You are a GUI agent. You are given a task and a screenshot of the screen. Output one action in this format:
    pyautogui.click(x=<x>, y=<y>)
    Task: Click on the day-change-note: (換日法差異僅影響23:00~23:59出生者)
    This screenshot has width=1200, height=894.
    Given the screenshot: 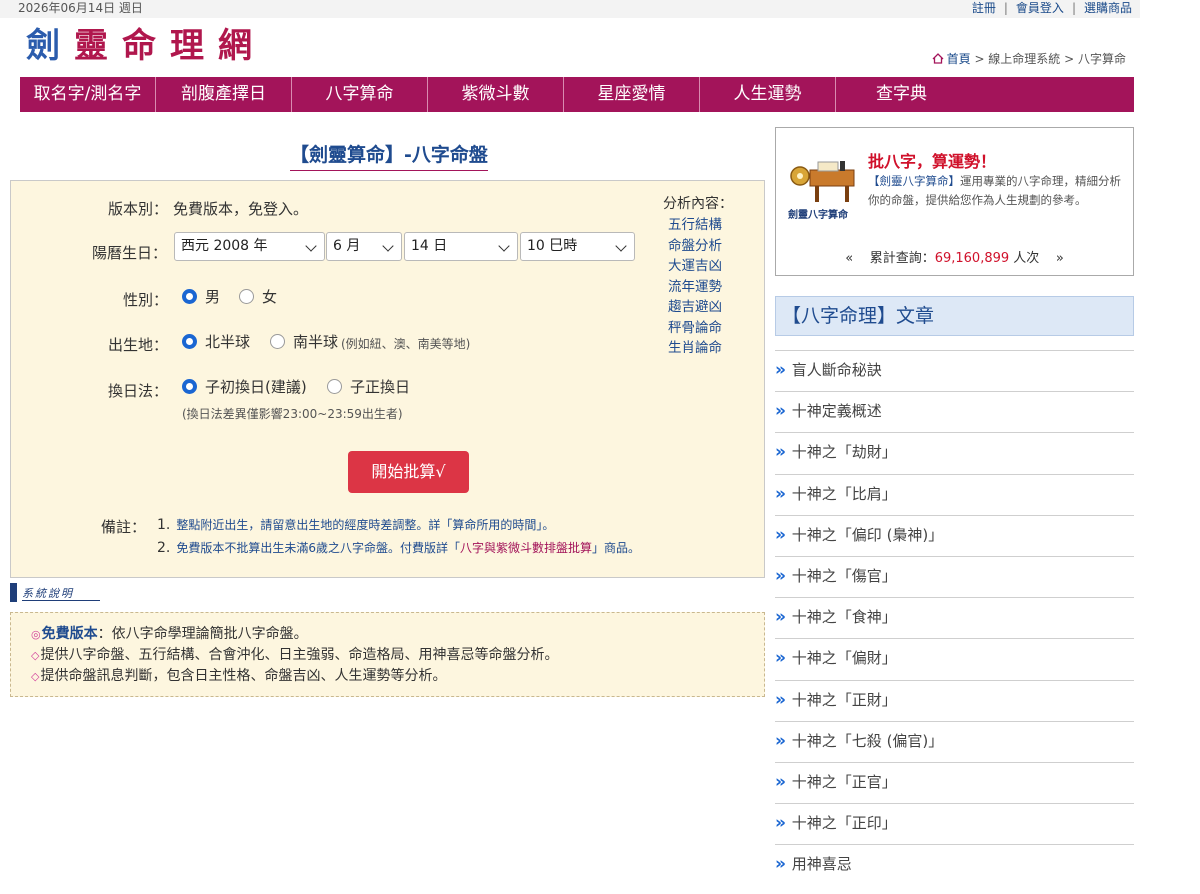 What is the action you would take?
    pyautogui.click(x=292, y=414)
    